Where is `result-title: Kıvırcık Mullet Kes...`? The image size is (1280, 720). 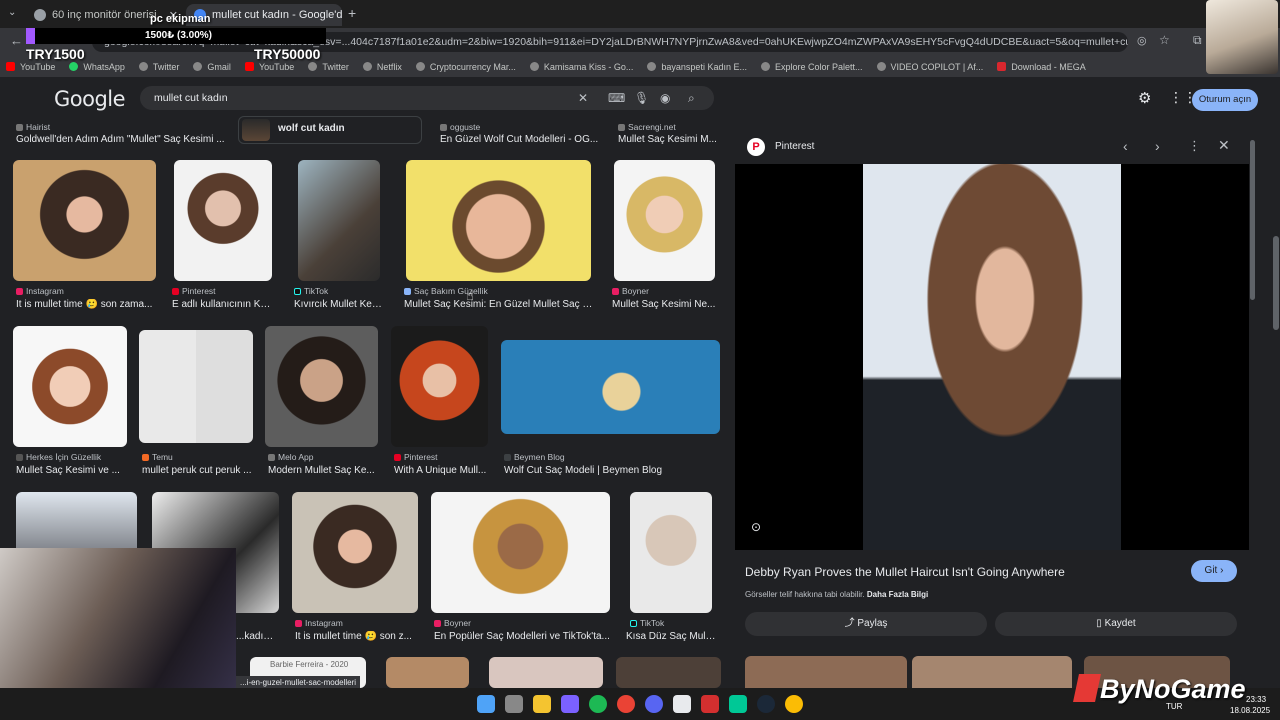
result-title: Kıvırcık Mullet Kes... is located at coordinates (339, 304).